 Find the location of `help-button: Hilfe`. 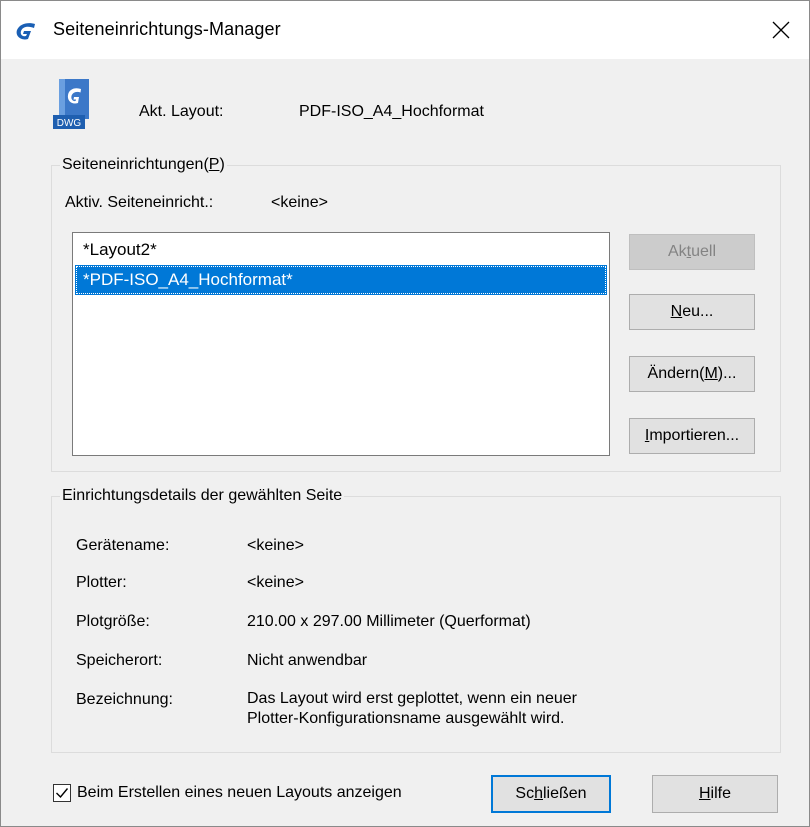

help-button: Hilfe is located at coordinates (715, 794).